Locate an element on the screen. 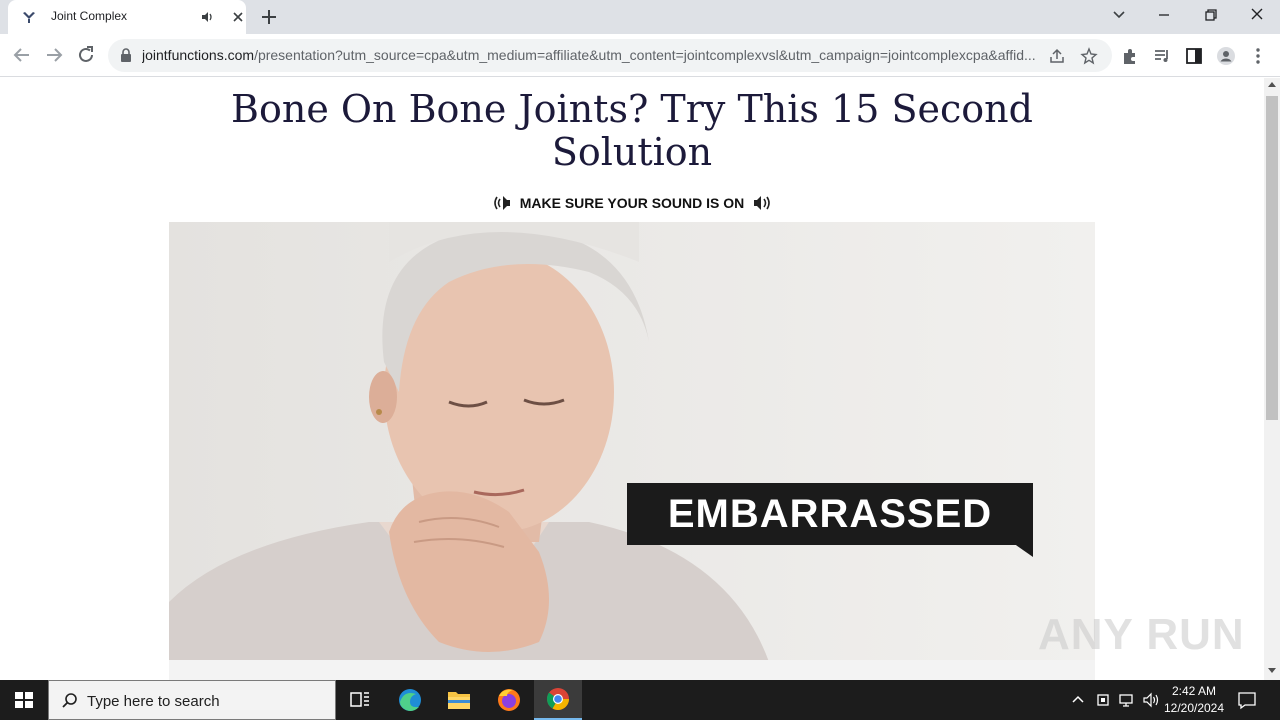 The width and height of the screenshot is (1280, 723). speaker-right-icon is located at coordinates (762, 203).